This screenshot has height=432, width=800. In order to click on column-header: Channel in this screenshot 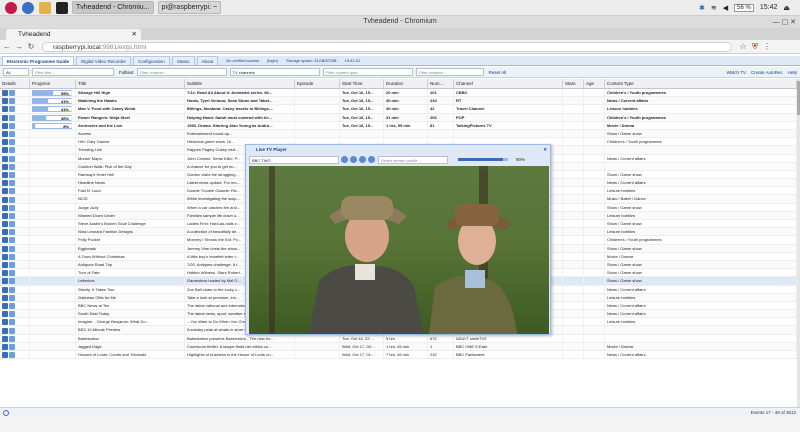, I will do `click(508, 83)`.